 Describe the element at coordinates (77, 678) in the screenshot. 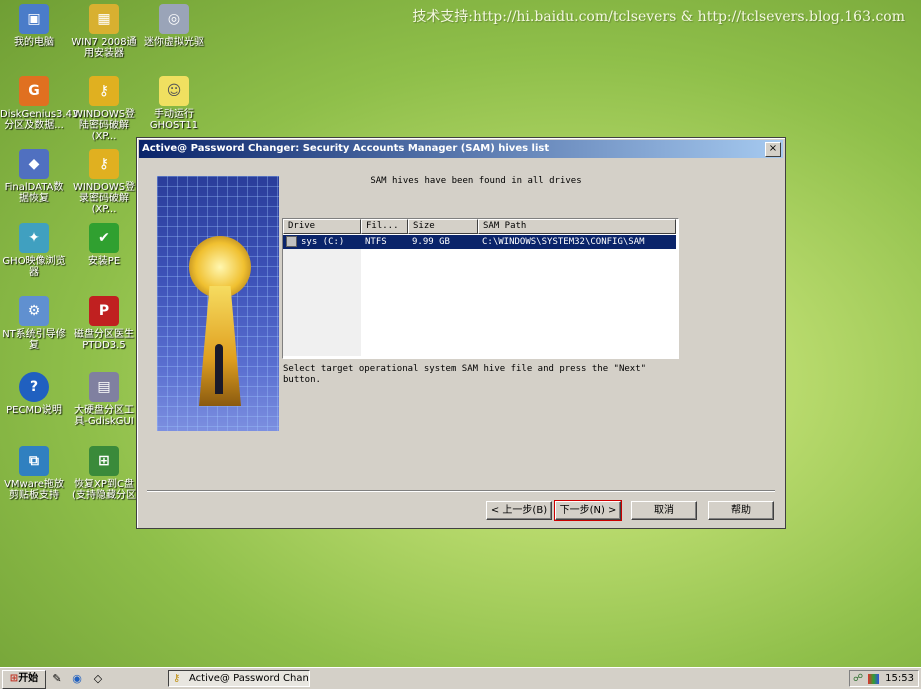

I see `browser-icon: ◉` at that location.